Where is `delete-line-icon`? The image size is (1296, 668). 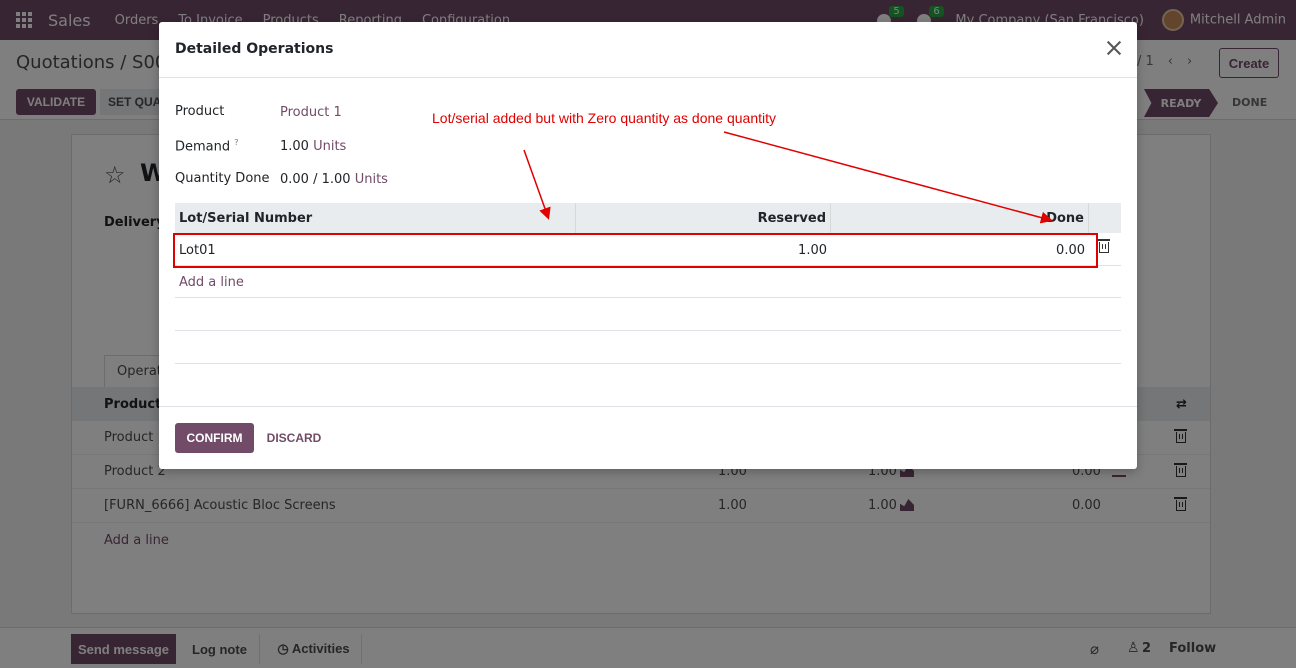
delete-line-icon is located at coordinates (1103, 246).